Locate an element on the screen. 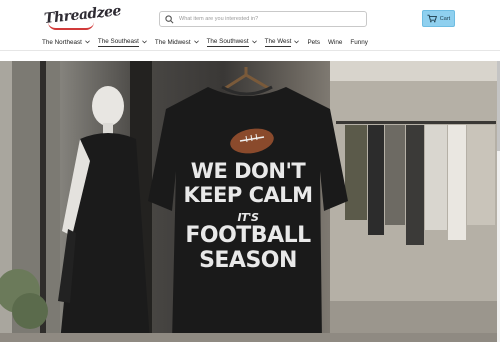 This screenshot has width=500, height=348. search-bar is located at coordinates (263, 19).